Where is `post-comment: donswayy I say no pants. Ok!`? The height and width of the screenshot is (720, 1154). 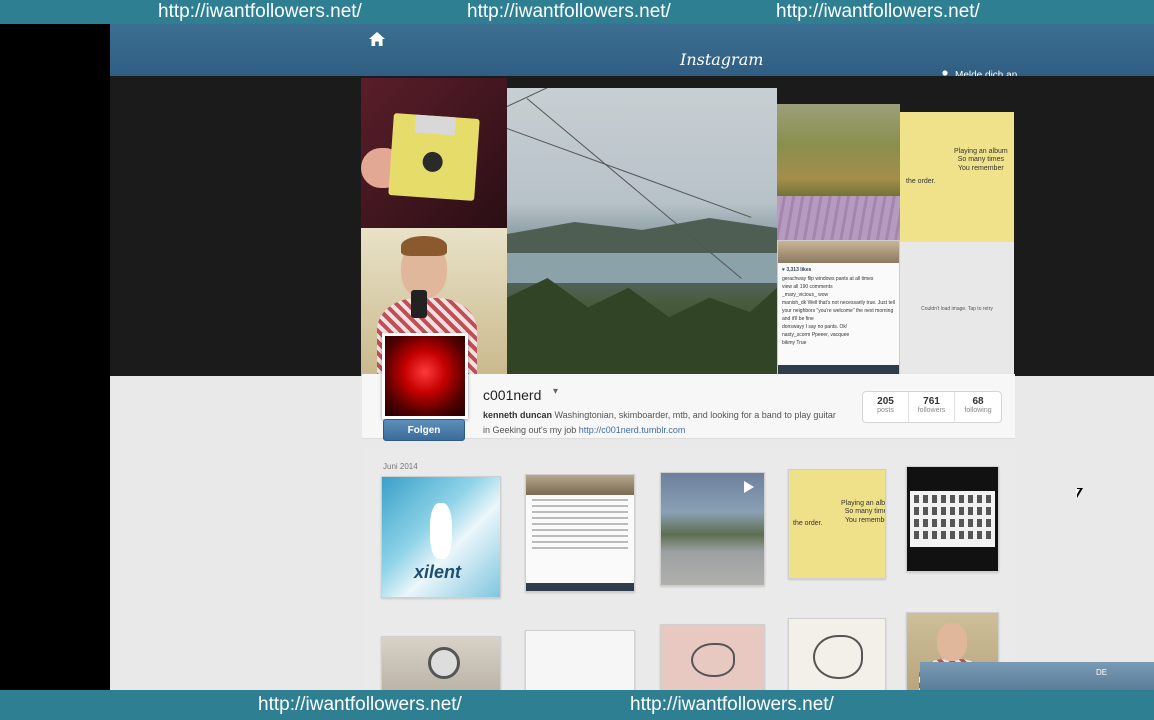
post-comment: donswayy I say no pants. Ok! is located at coordinates (815, 327).